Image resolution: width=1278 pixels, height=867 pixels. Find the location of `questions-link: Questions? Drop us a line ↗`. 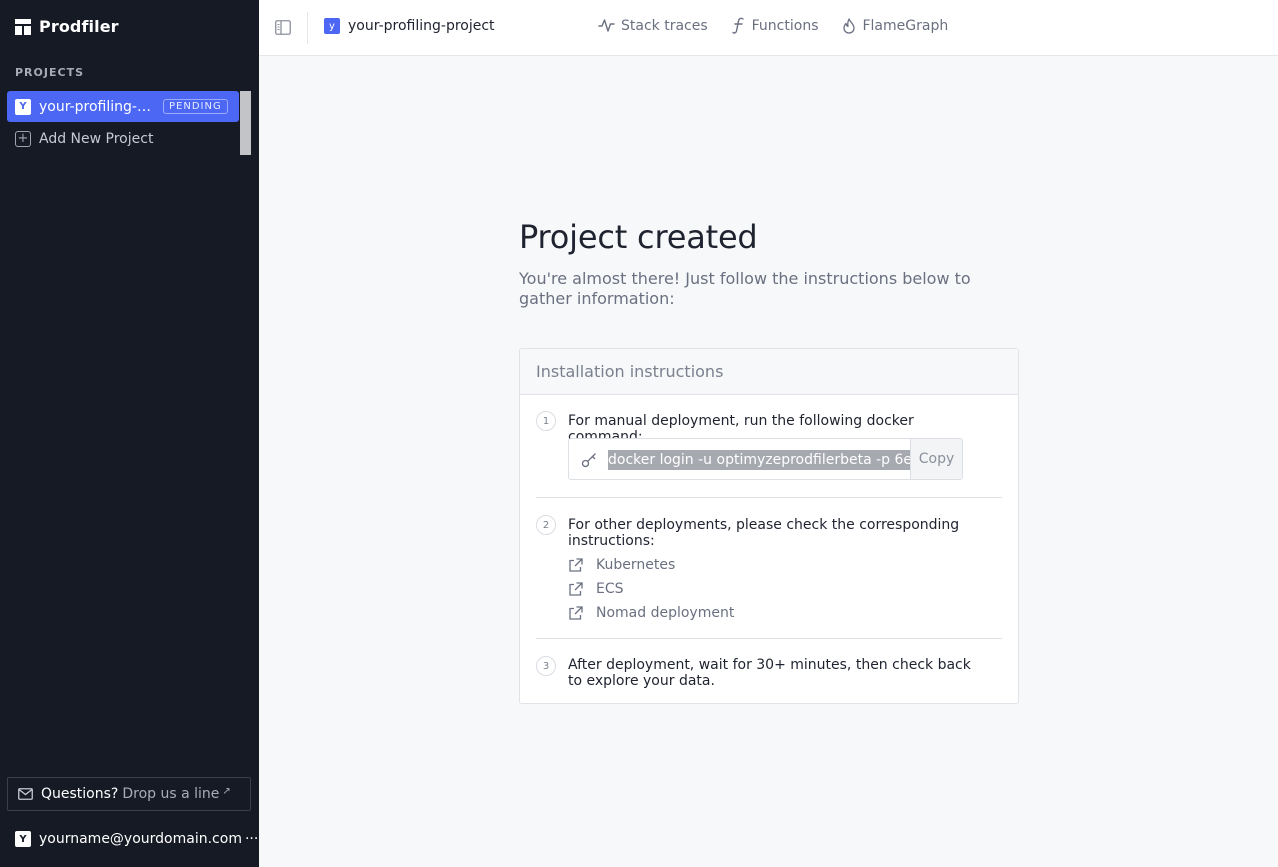

questions-link: Questions? Drop us a line ↗ is located at coordinates (129, 794).